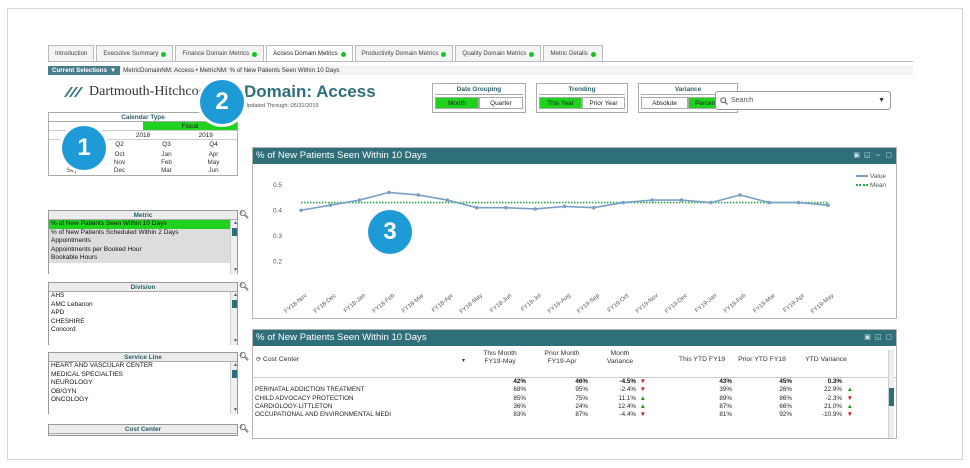 The image size is (970, 468). I want to click on list-item: OB/GYN, so click(143, 392).